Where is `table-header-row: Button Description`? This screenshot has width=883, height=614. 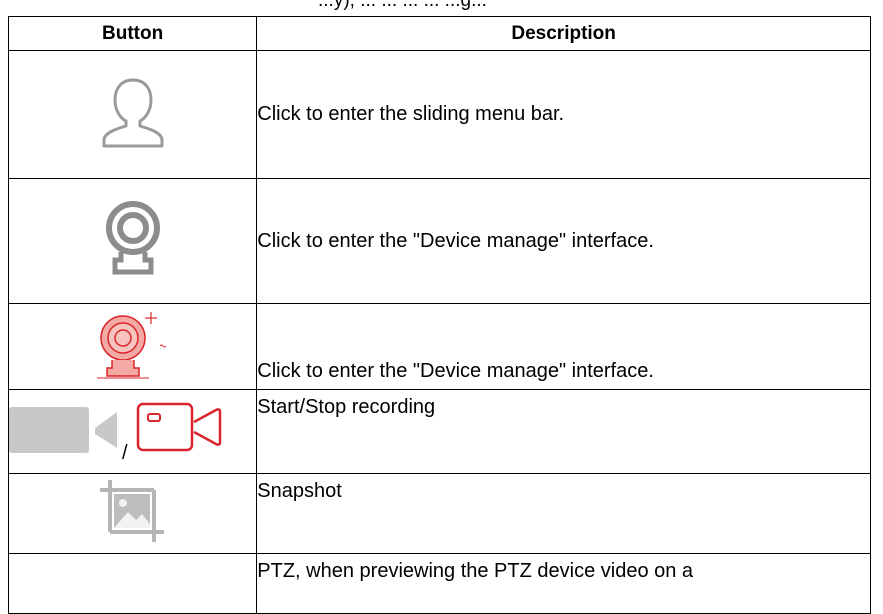 table-header-row: Button Description is located at coordinates (439, 33).